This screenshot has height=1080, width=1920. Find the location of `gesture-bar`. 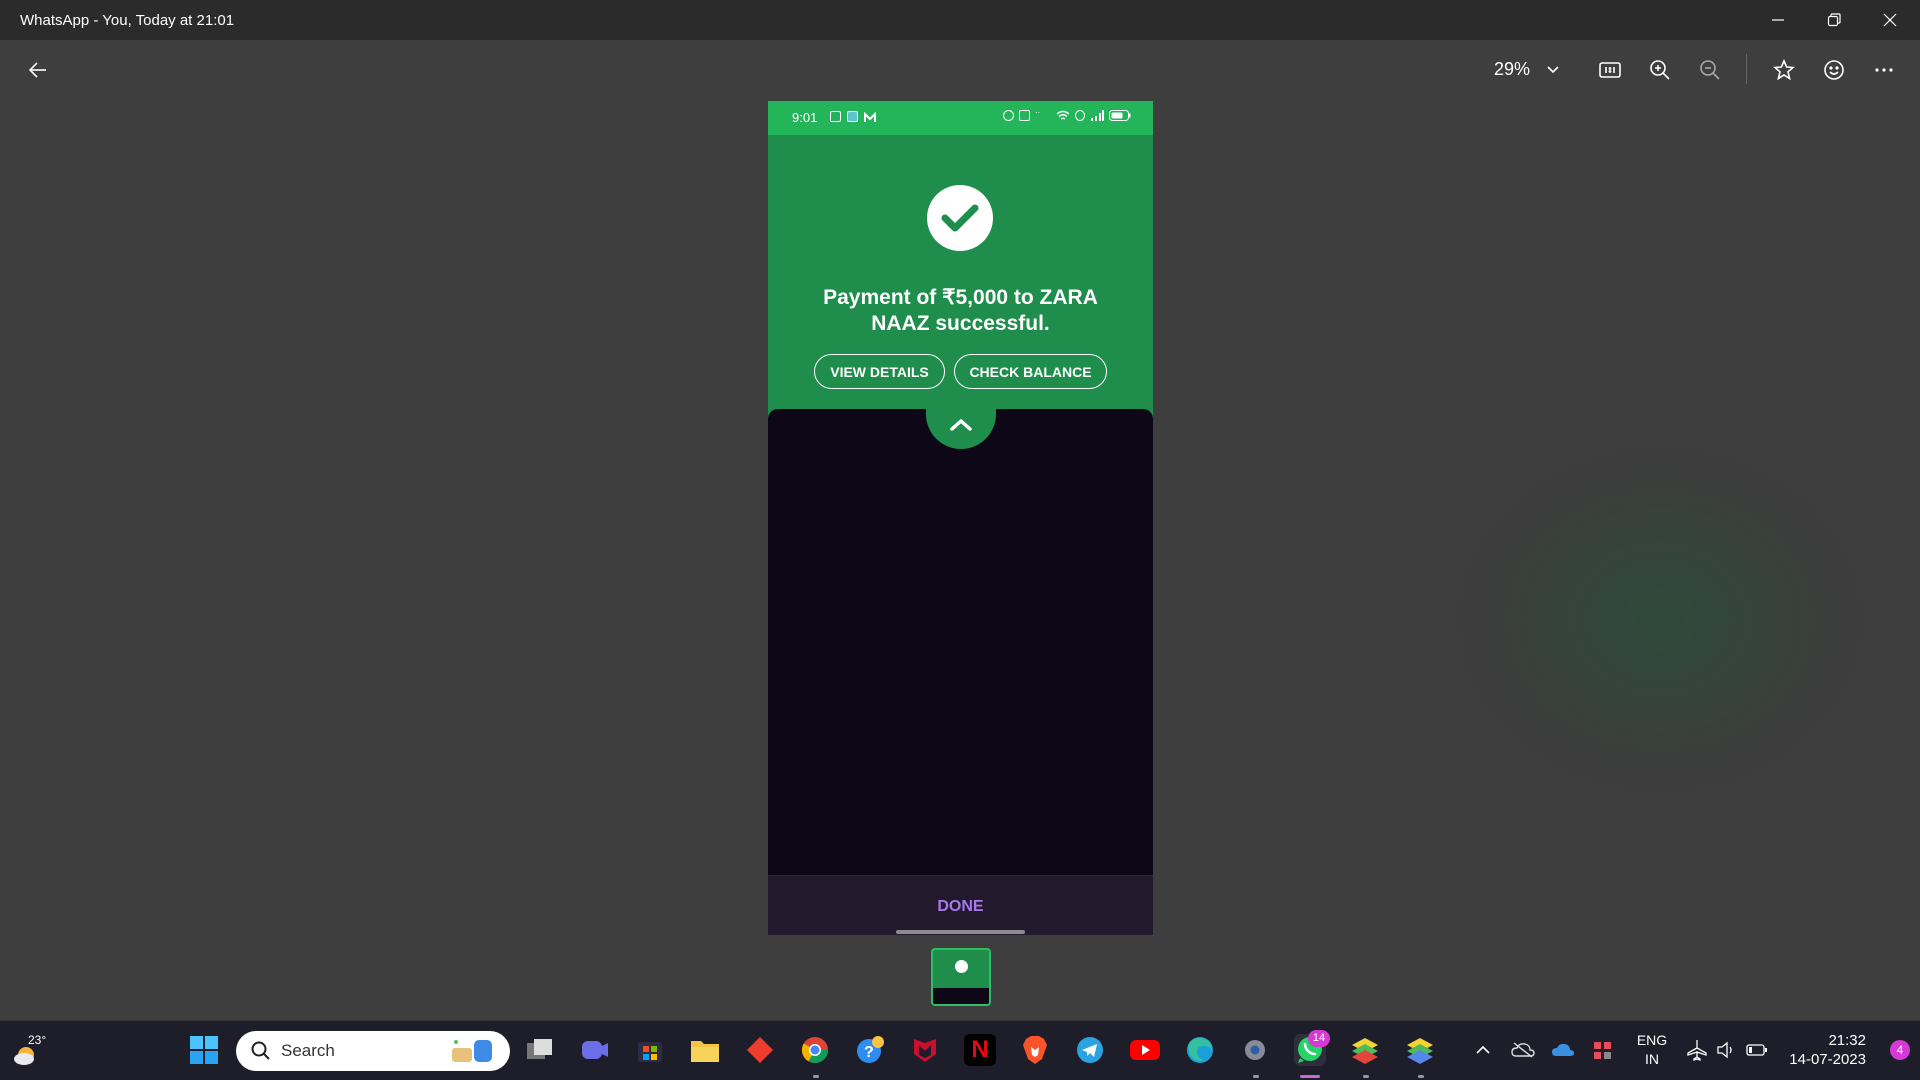

gesture-bar is located at coordinates (960, 932).